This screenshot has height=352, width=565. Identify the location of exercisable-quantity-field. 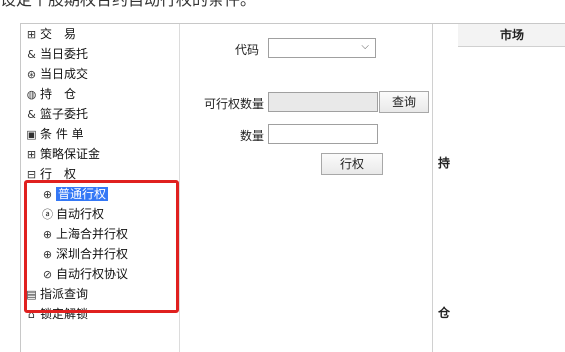
(323, 102).